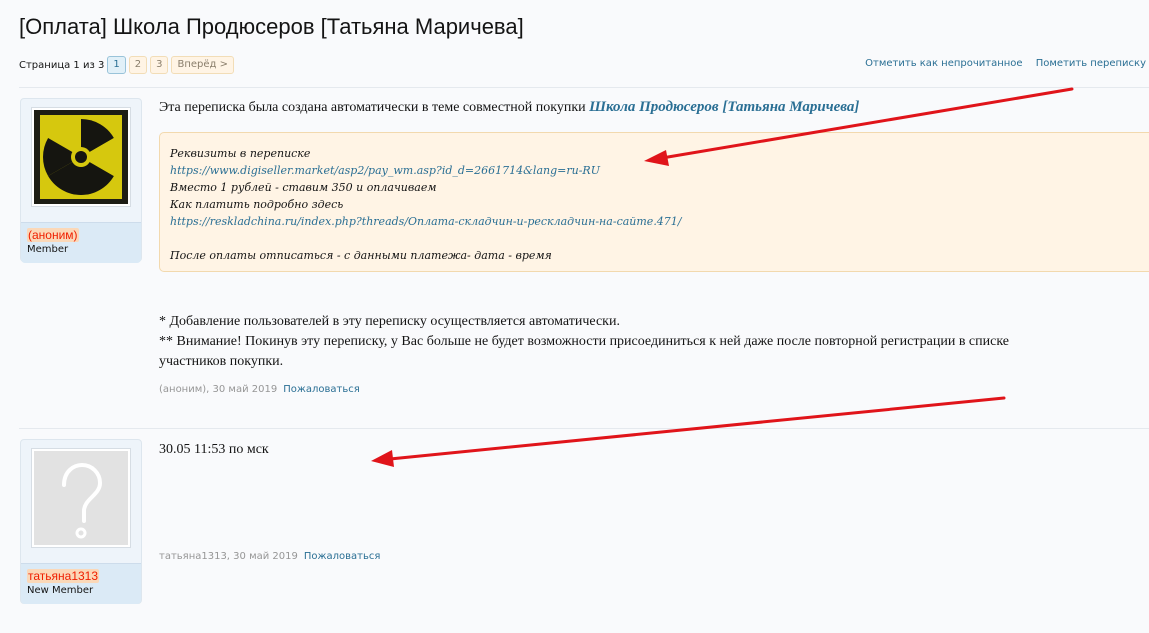  What do you see at coordinates (724, 107) in the screenshot?
I see `thread-link: Школа Продюсеров [Татьяна Маричева]` at bounding box center [724, 107].